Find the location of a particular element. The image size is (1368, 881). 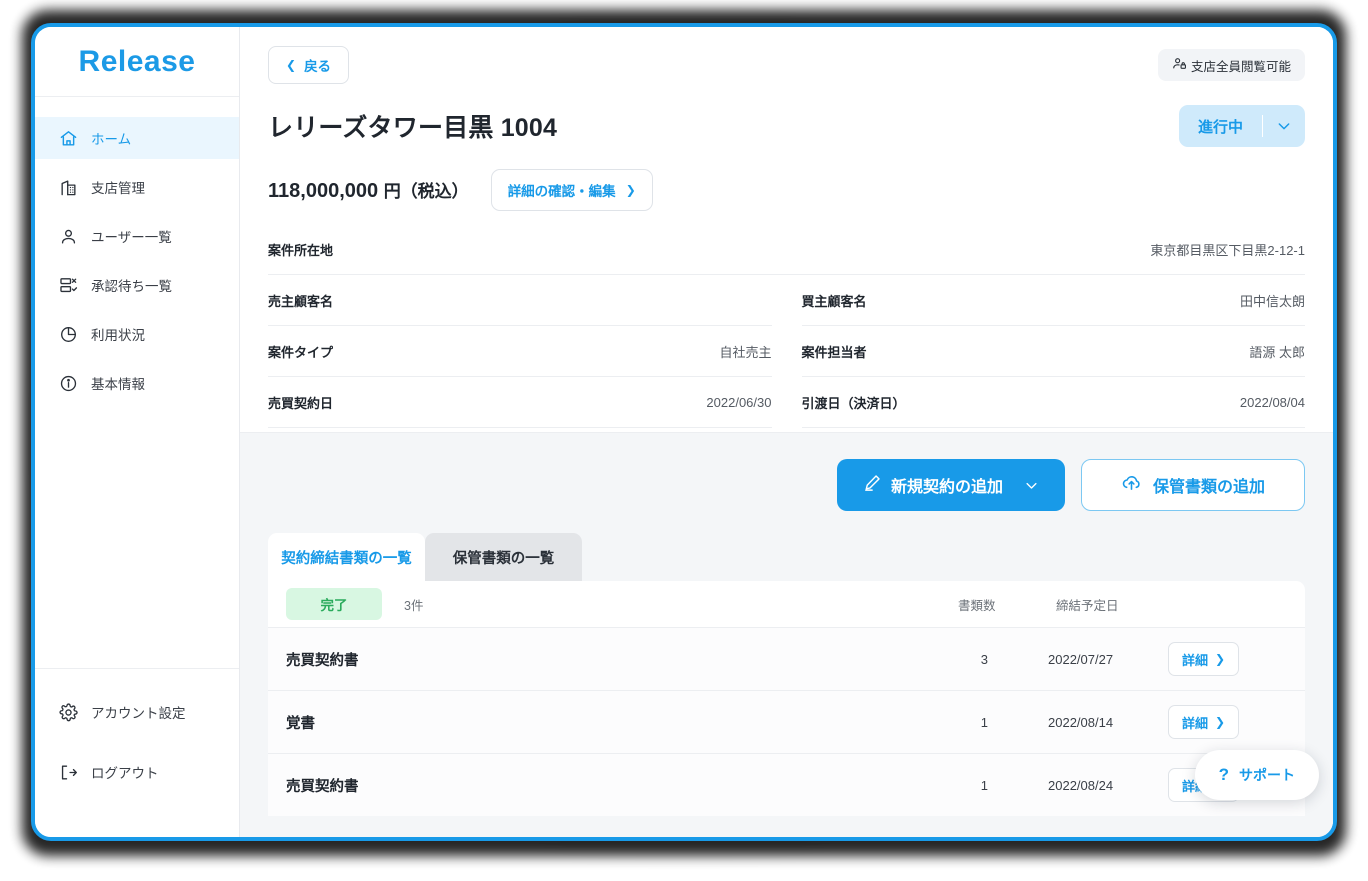

action-buttons-row: 新規契約の追加 保管書類の追加 is located at coordinates (786, 485).